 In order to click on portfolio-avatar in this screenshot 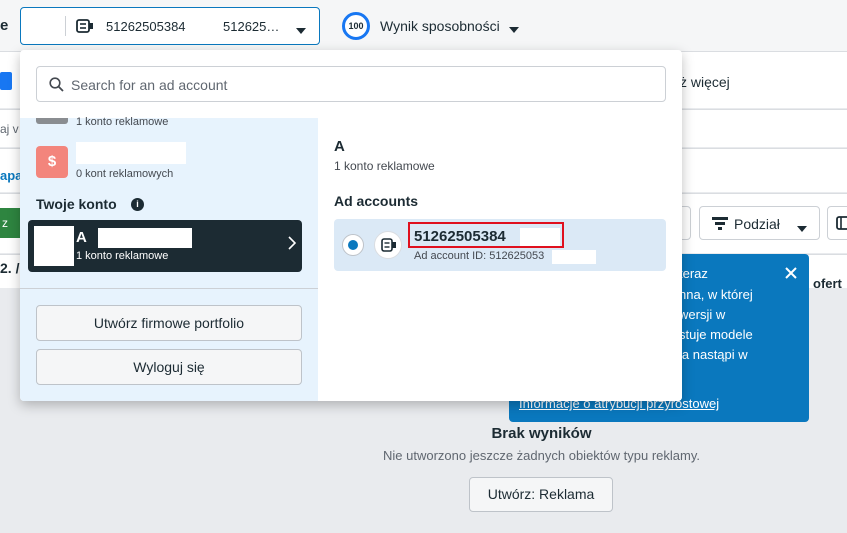, I will do `click(52, 121)`.